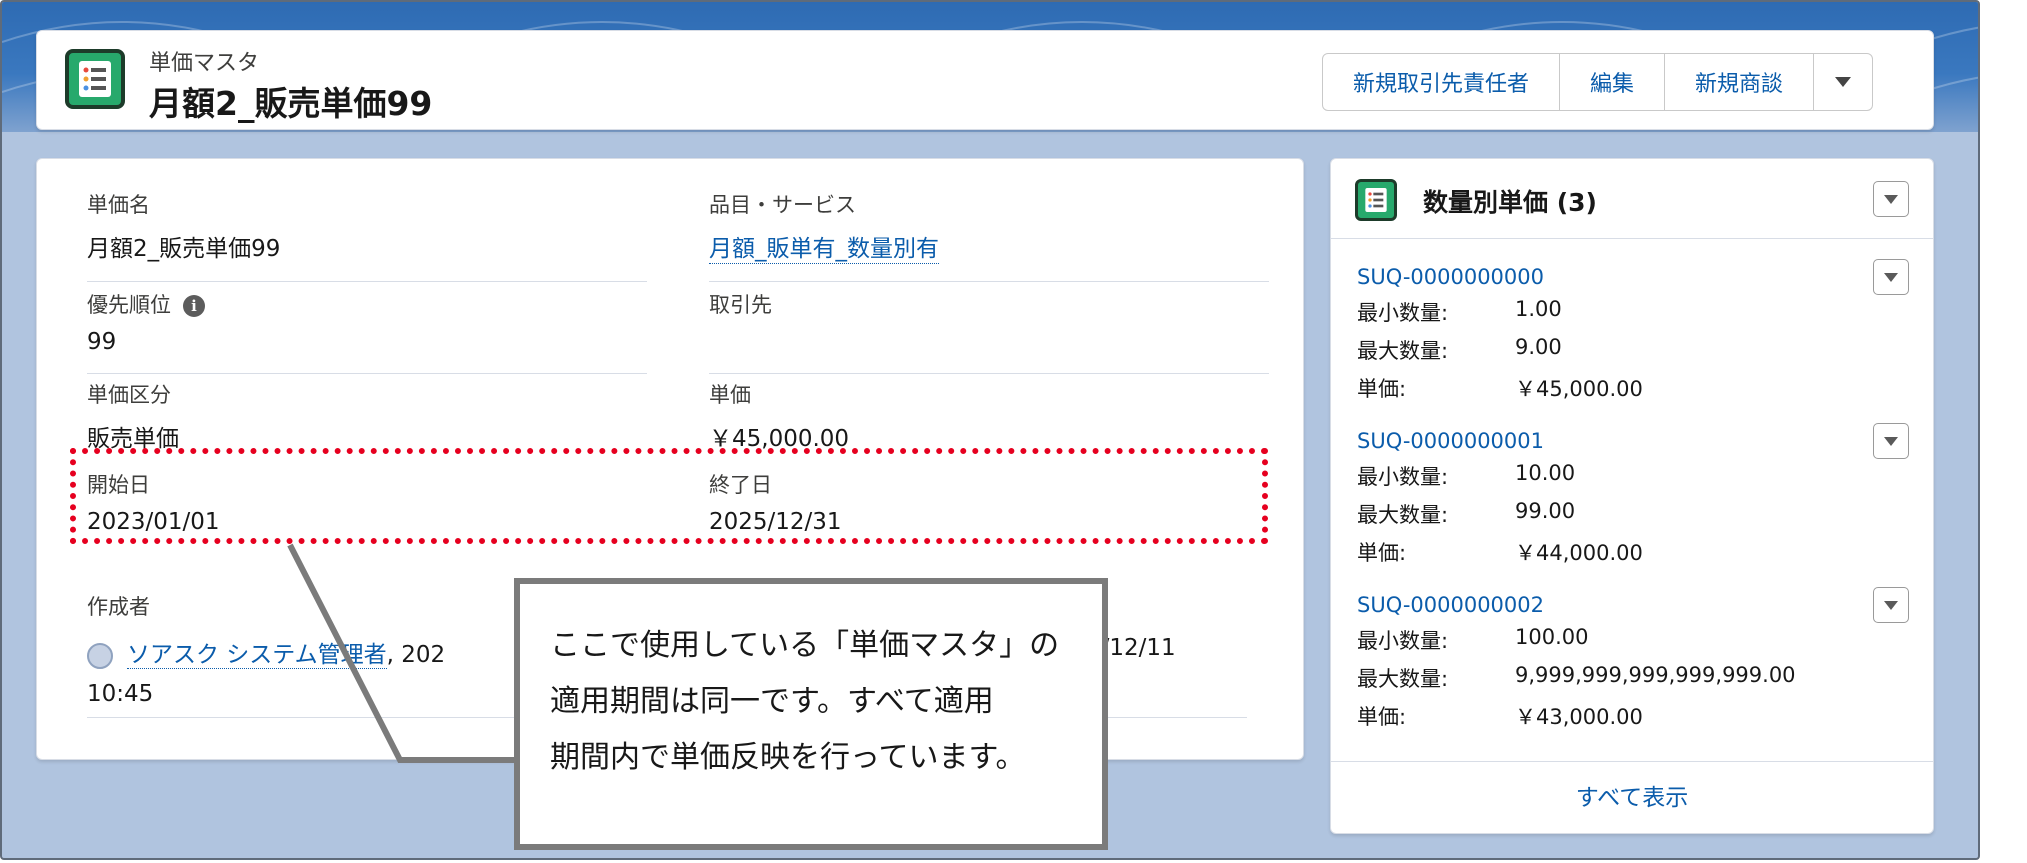  I want to click on related-list-title: 数量別単価 (3), so click(1510, 201).